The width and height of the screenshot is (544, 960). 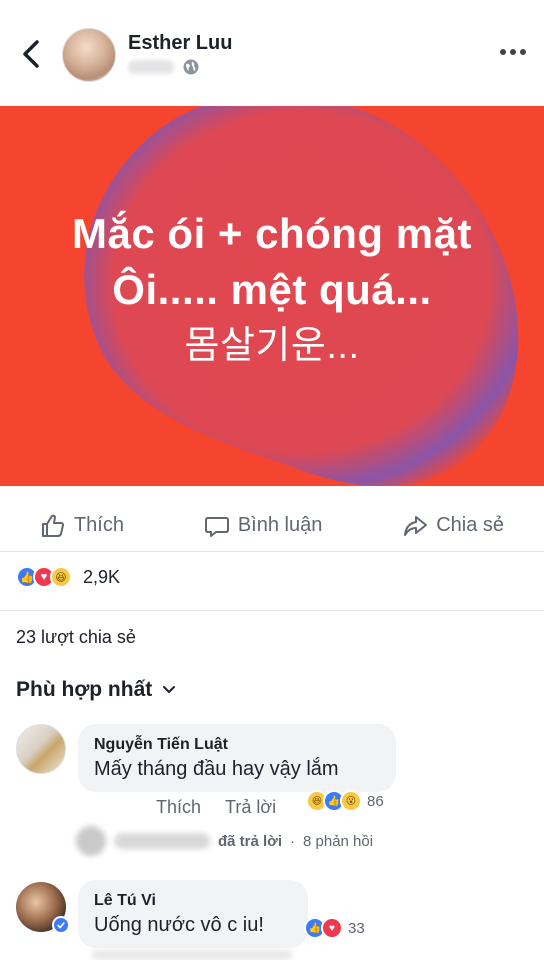 I want to click on globe-icon, so click(x=191, y=67).